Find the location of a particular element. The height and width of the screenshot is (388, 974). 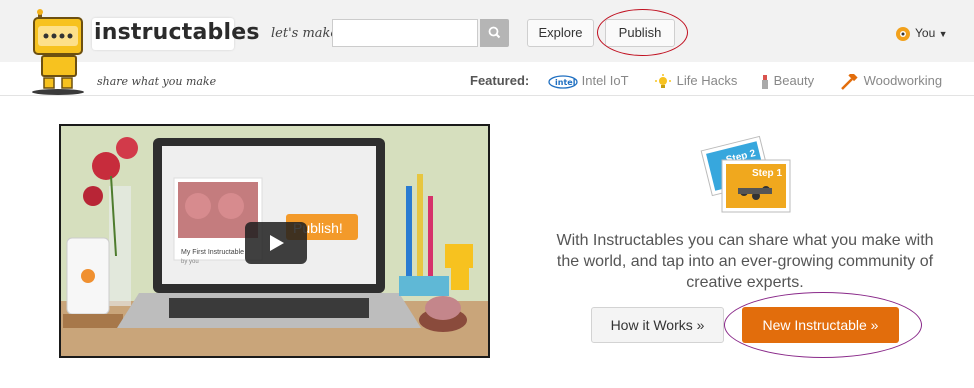

featured-label: Featured: is located at coordinates (500, 80).